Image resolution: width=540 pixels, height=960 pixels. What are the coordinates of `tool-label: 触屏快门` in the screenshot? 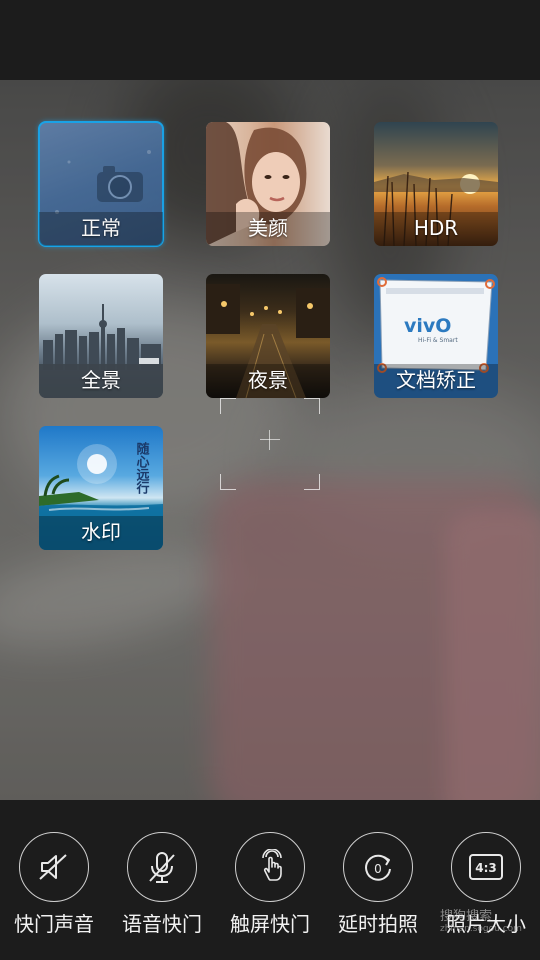 It's located at (270, 924).